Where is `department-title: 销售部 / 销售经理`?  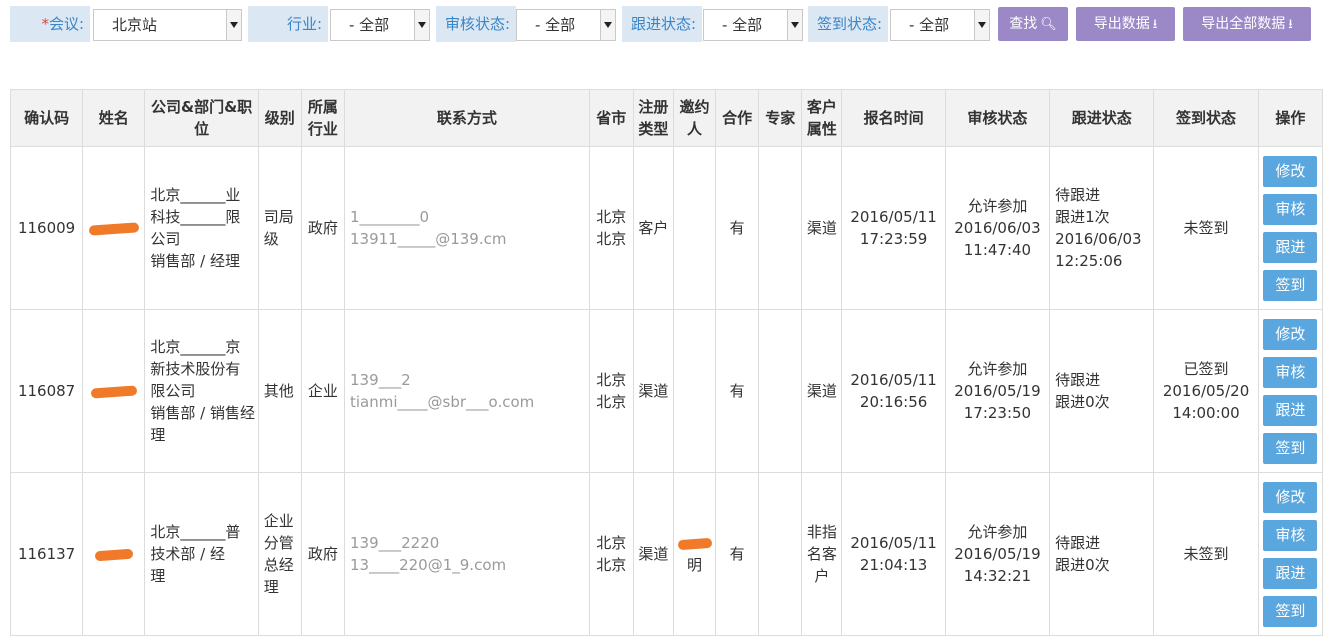 department-title: 销售部 / 销售经理 is located at coordinates (202, 424).